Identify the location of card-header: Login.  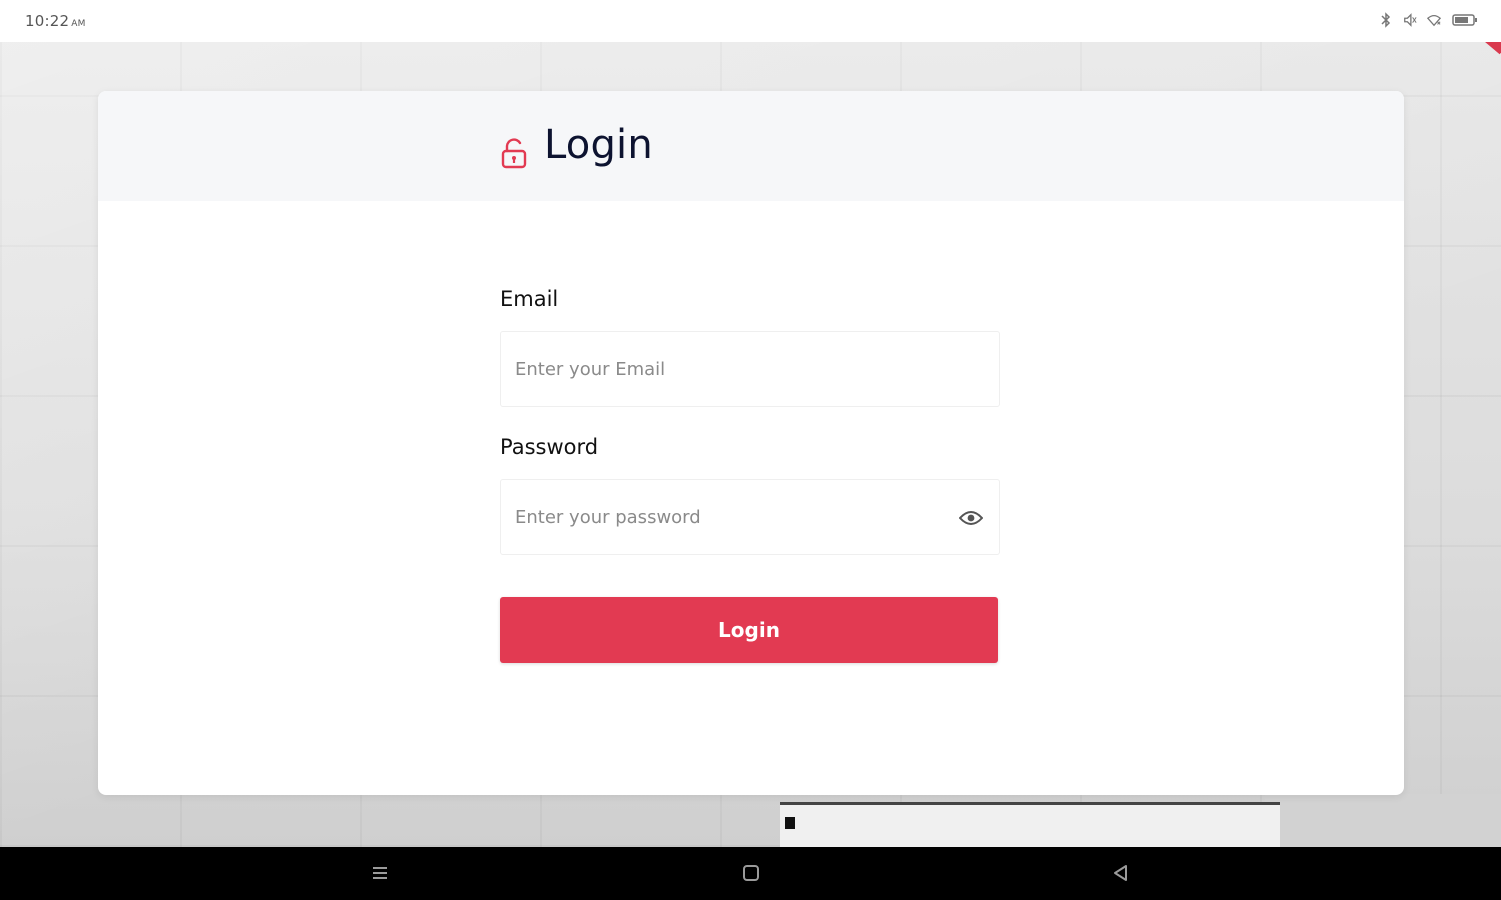
(751, 146).